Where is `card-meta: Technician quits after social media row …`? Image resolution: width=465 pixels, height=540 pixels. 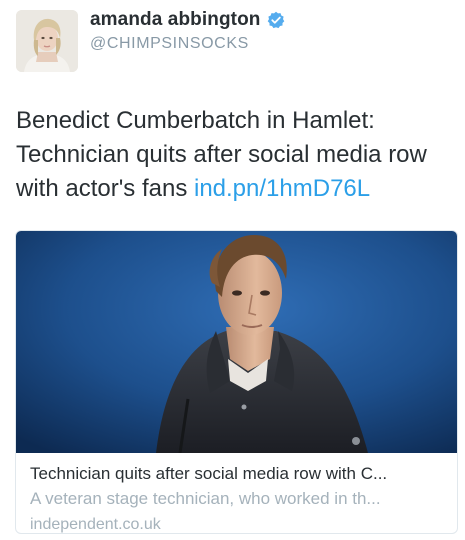 card-meta: Technician quits after social media row … is located at coordinates (239, 498).